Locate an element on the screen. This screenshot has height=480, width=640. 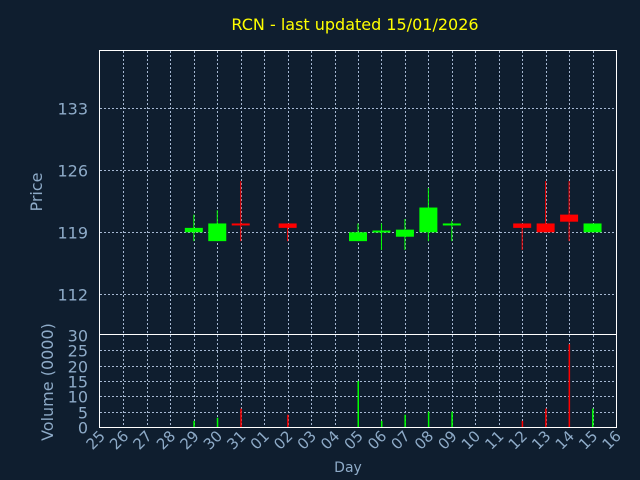
chart-title: RCN - last updated 15/01/2026 is located at coordinates (354, 24).